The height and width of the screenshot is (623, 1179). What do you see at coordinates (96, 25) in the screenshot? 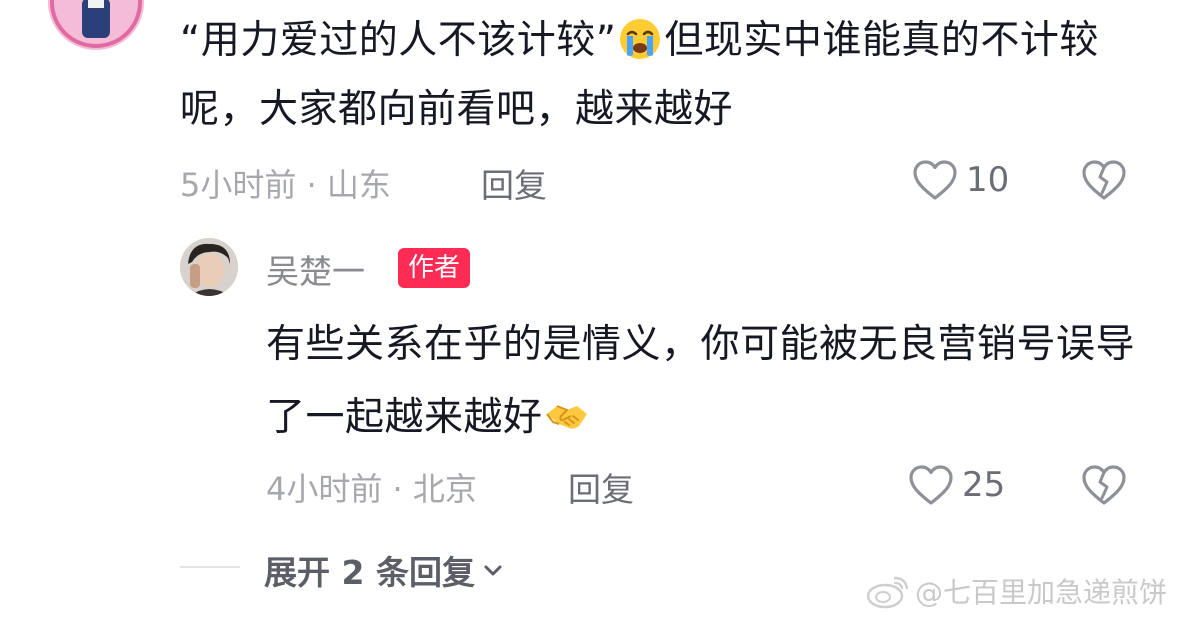
I see `parent-commenter-avatar` at bounding box center [96, 25].